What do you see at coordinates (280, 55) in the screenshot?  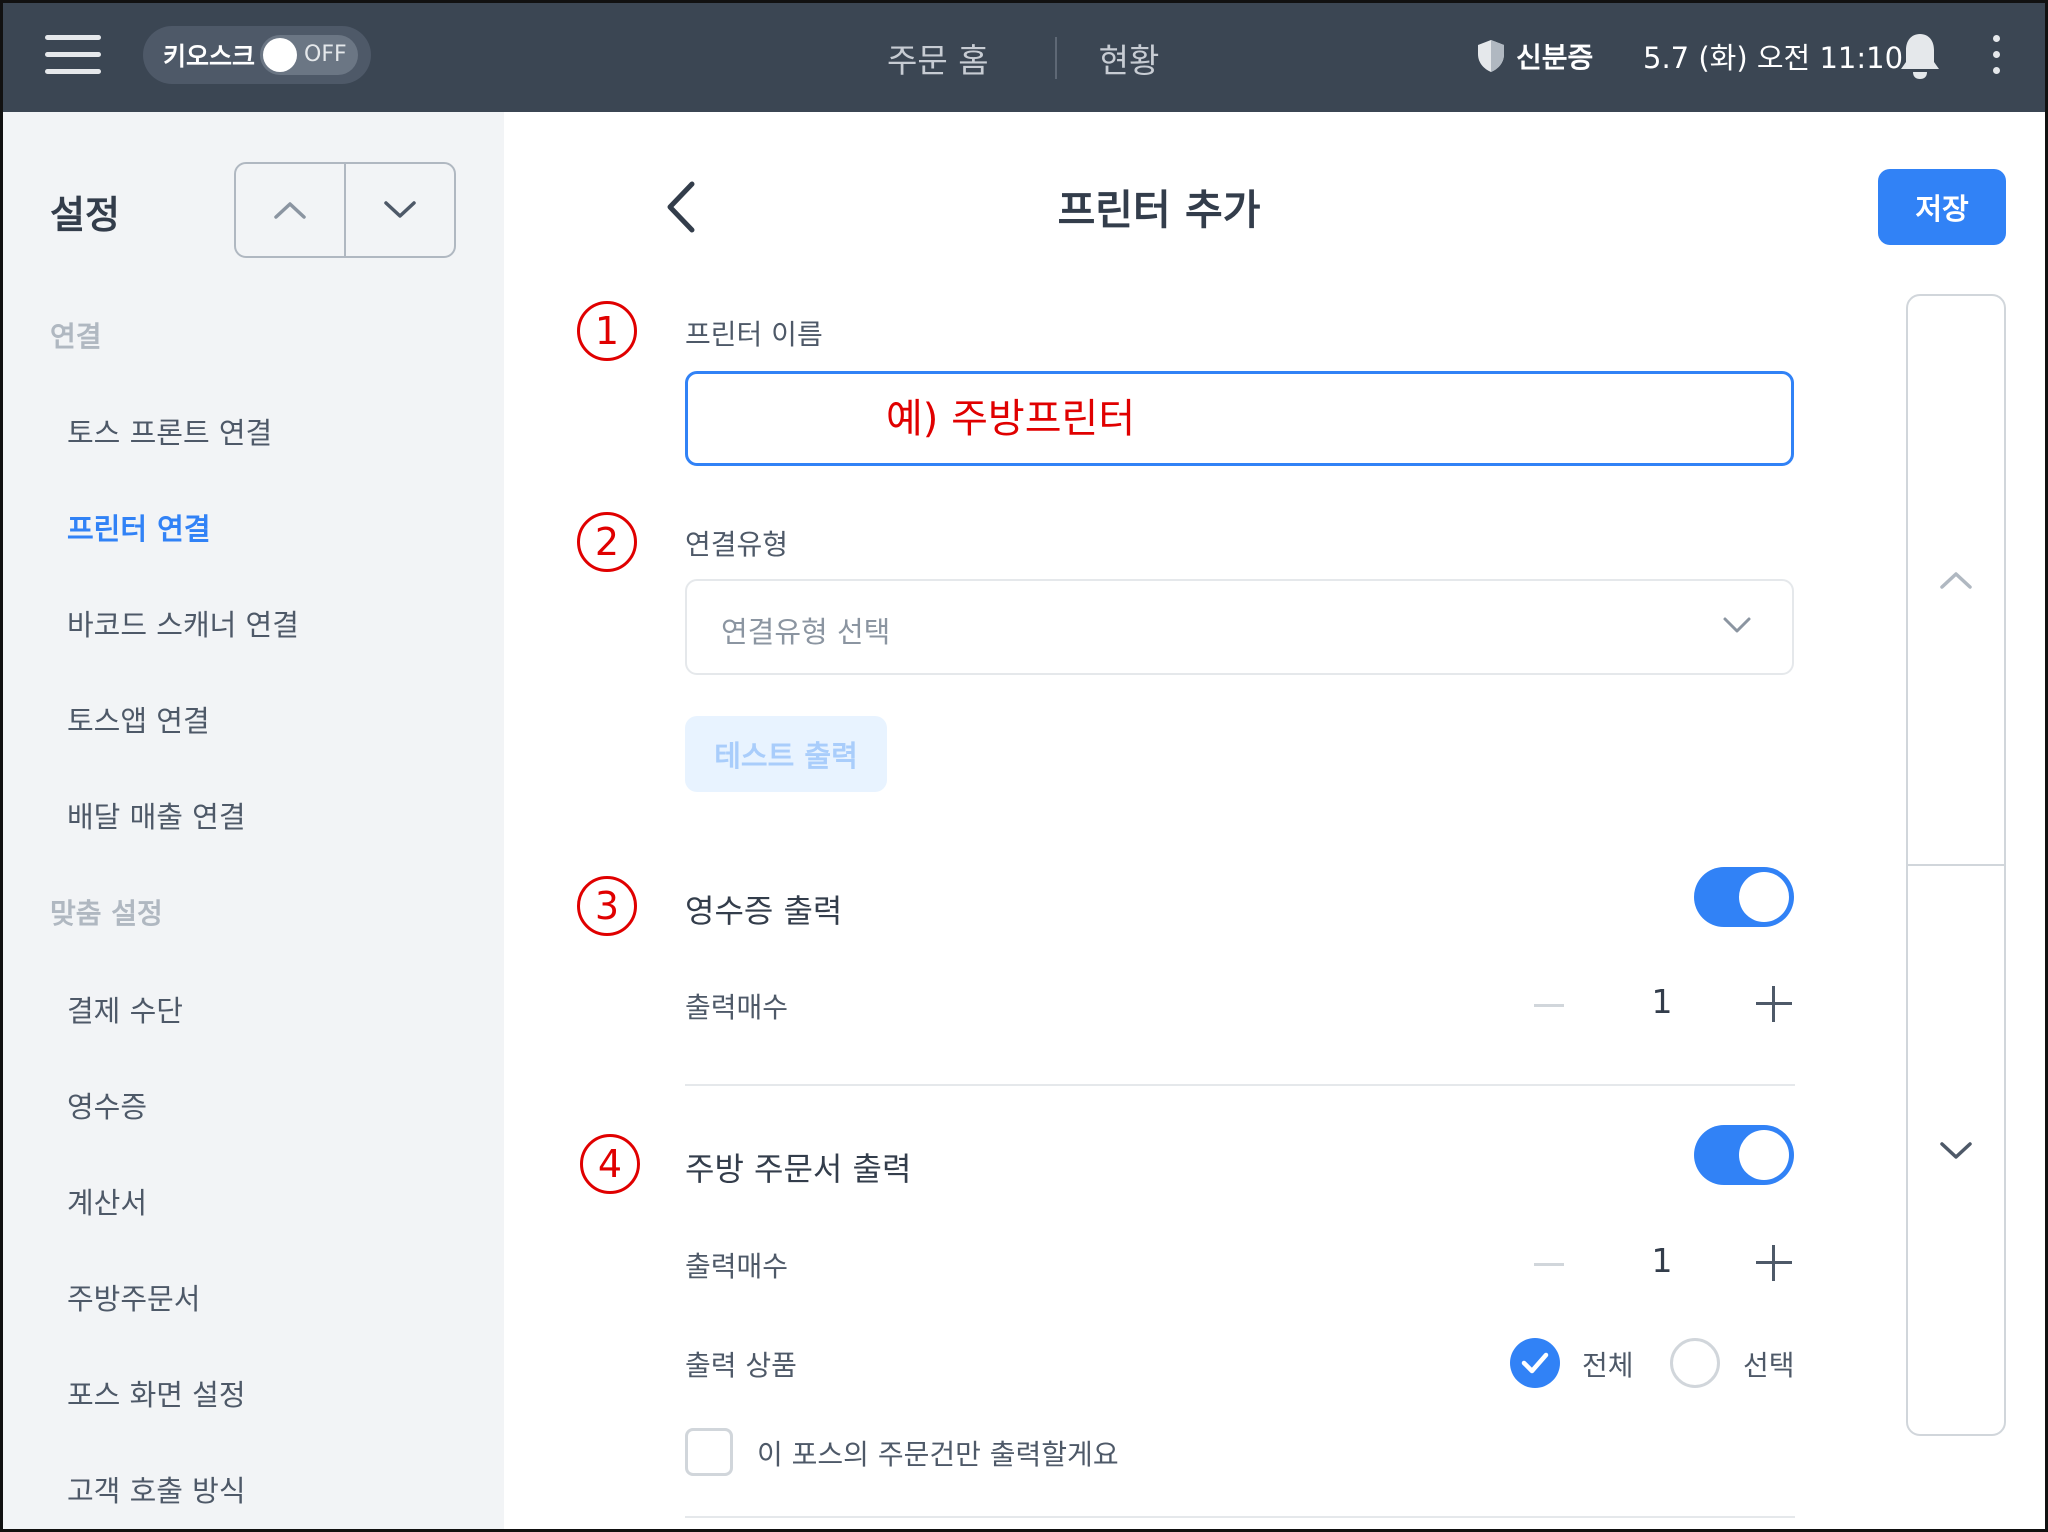 I see `kiosk-toggle-knob` at bounding box center [280, 55].